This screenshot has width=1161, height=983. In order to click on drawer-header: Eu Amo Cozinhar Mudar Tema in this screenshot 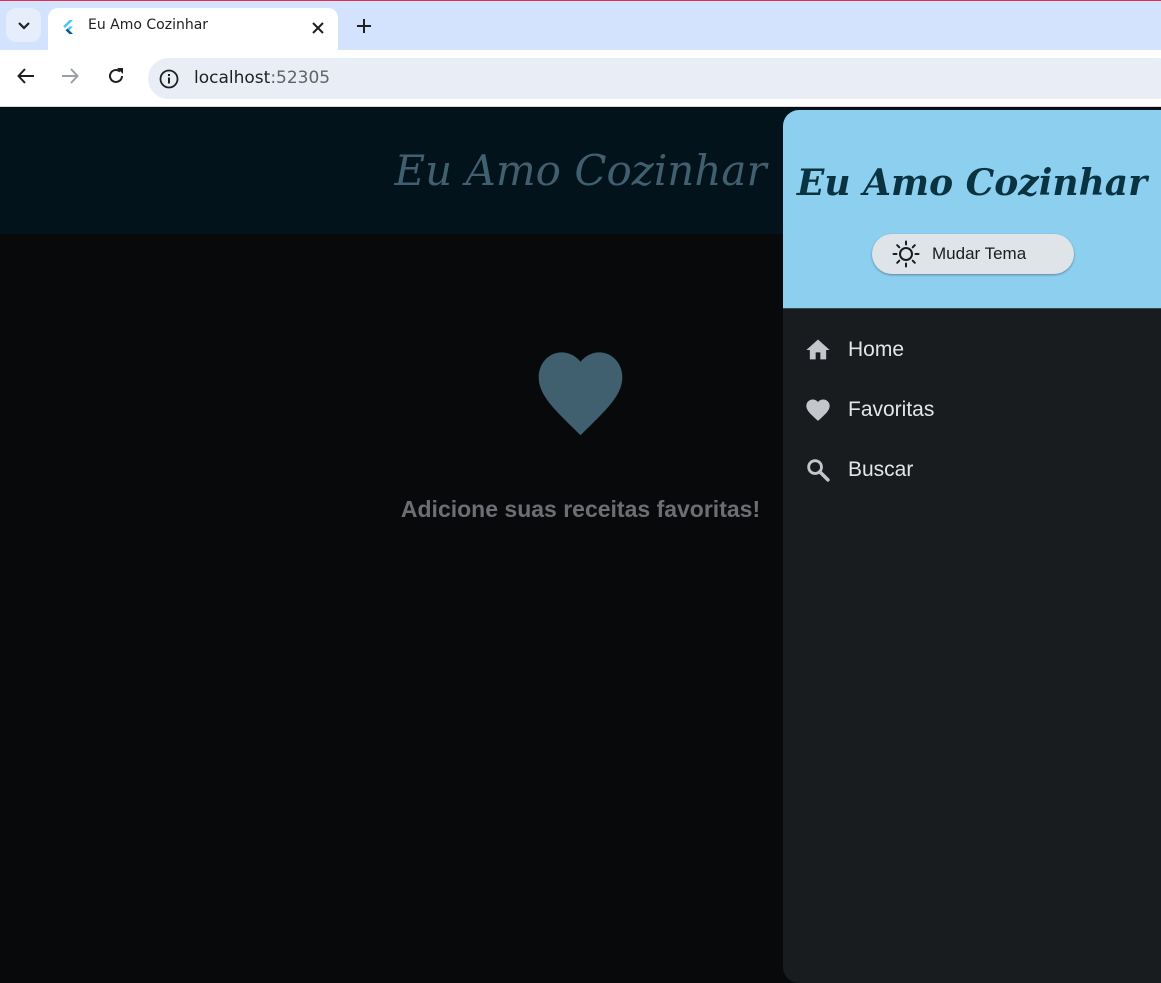, I will do `click(972, 209)`.